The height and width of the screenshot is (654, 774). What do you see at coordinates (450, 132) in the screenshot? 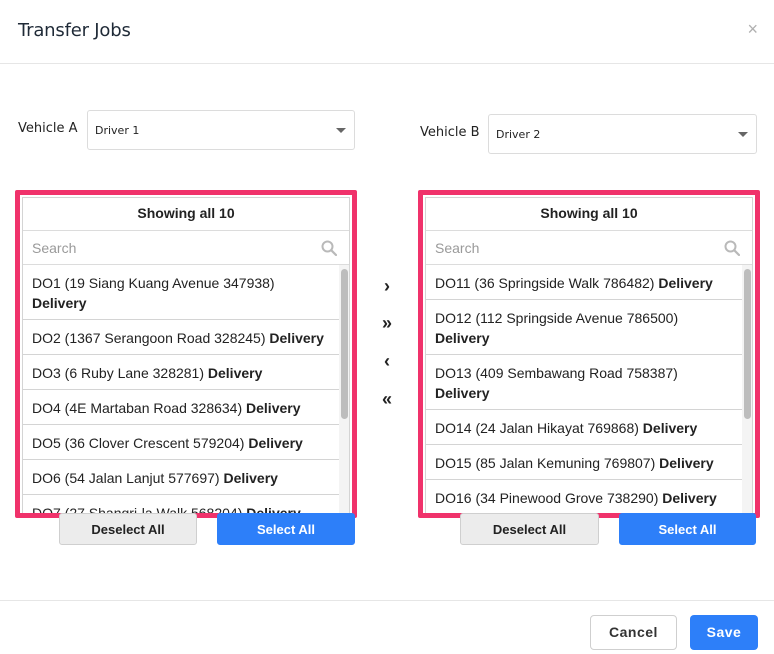
I see `vehicle-b-label: Vehicle B` at bounding box center [450, 132].